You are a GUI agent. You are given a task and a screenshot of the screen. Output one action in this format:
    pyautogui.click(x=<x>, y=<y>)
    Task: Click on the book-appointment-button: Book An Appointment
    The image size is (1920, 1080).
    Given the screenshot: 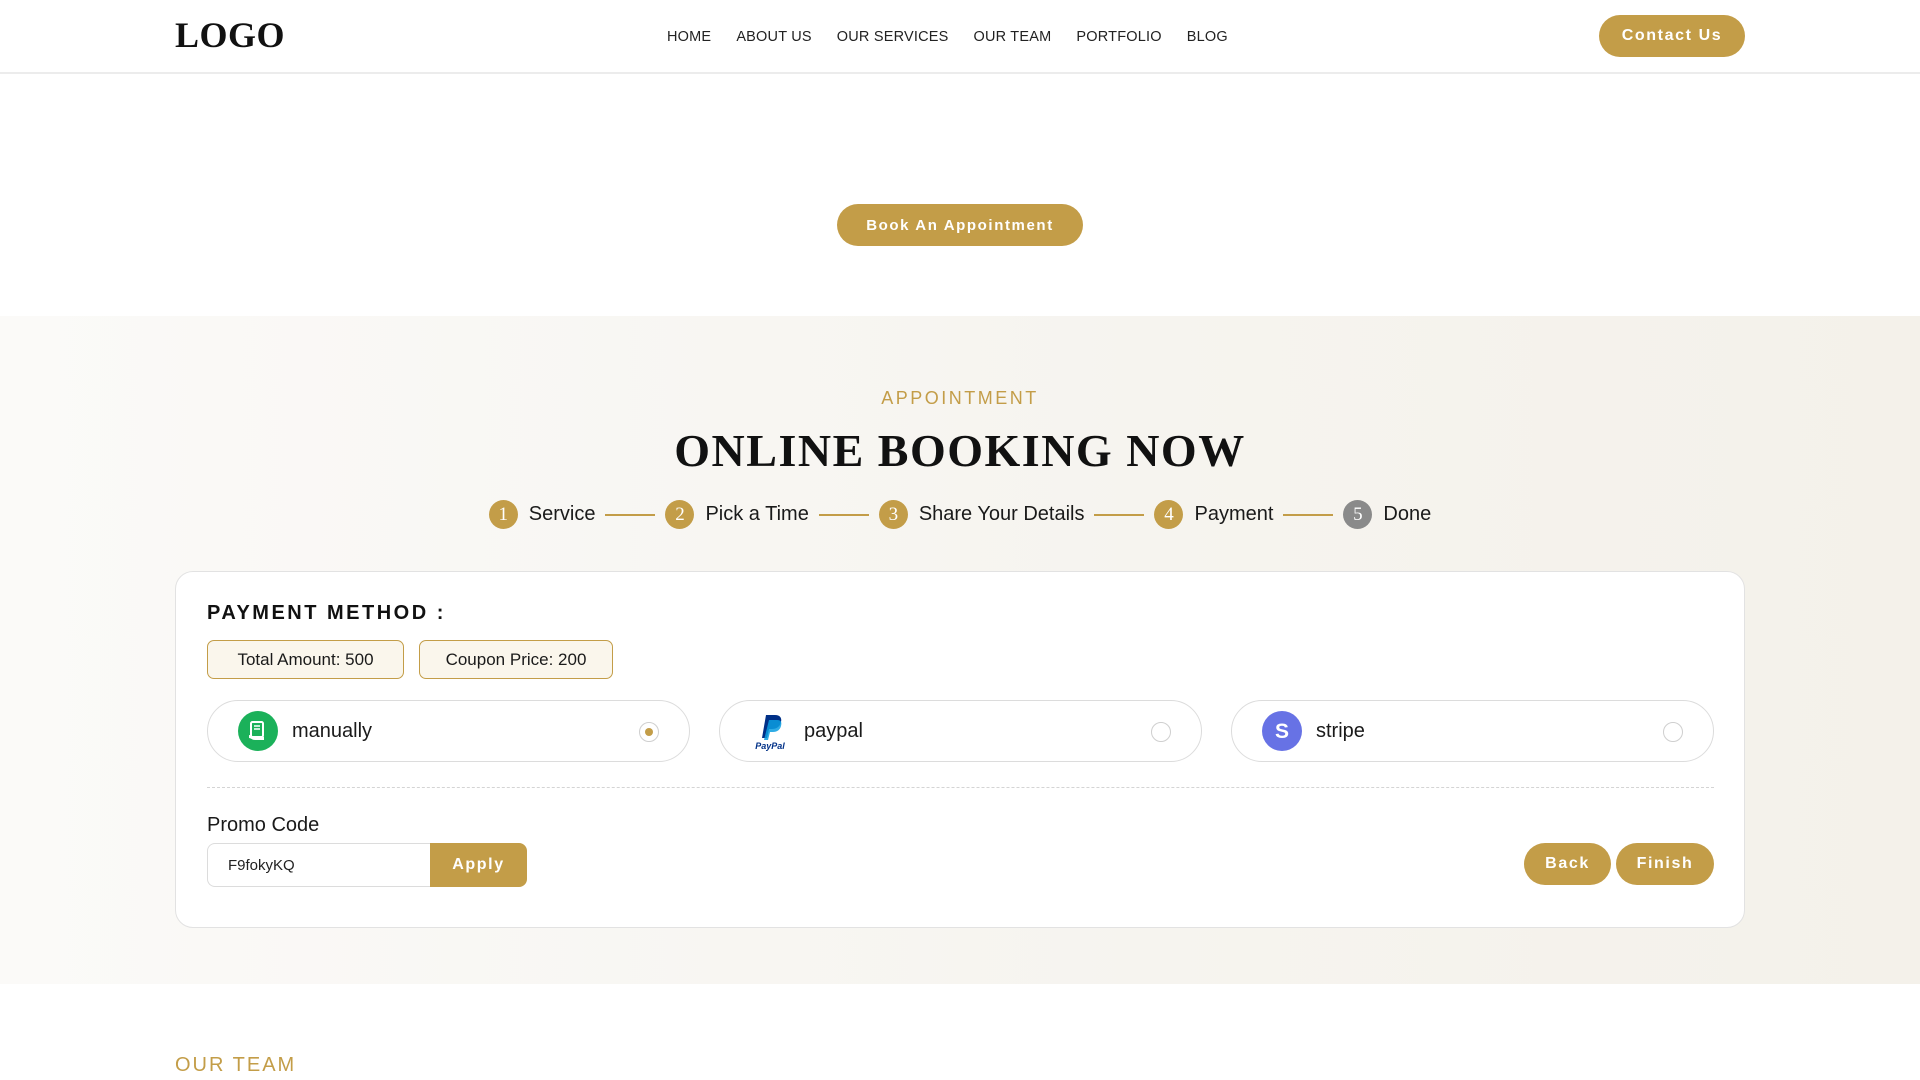 What is the action you would take?
    pyautogui.click(x=960, y=225)
    